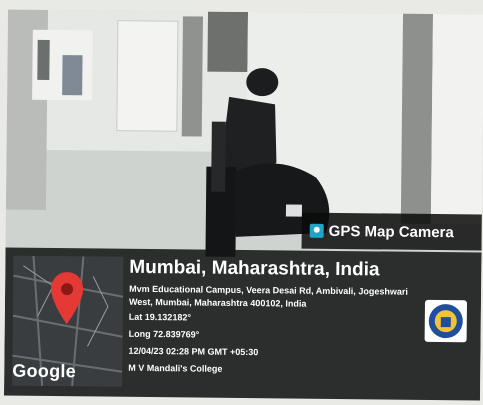 Image resolution: width=483 pixels, height=405 pixels. Describe the element at coordinates (316, 230) in the screenshot. I see `gps-map-camera-icon` at that location.